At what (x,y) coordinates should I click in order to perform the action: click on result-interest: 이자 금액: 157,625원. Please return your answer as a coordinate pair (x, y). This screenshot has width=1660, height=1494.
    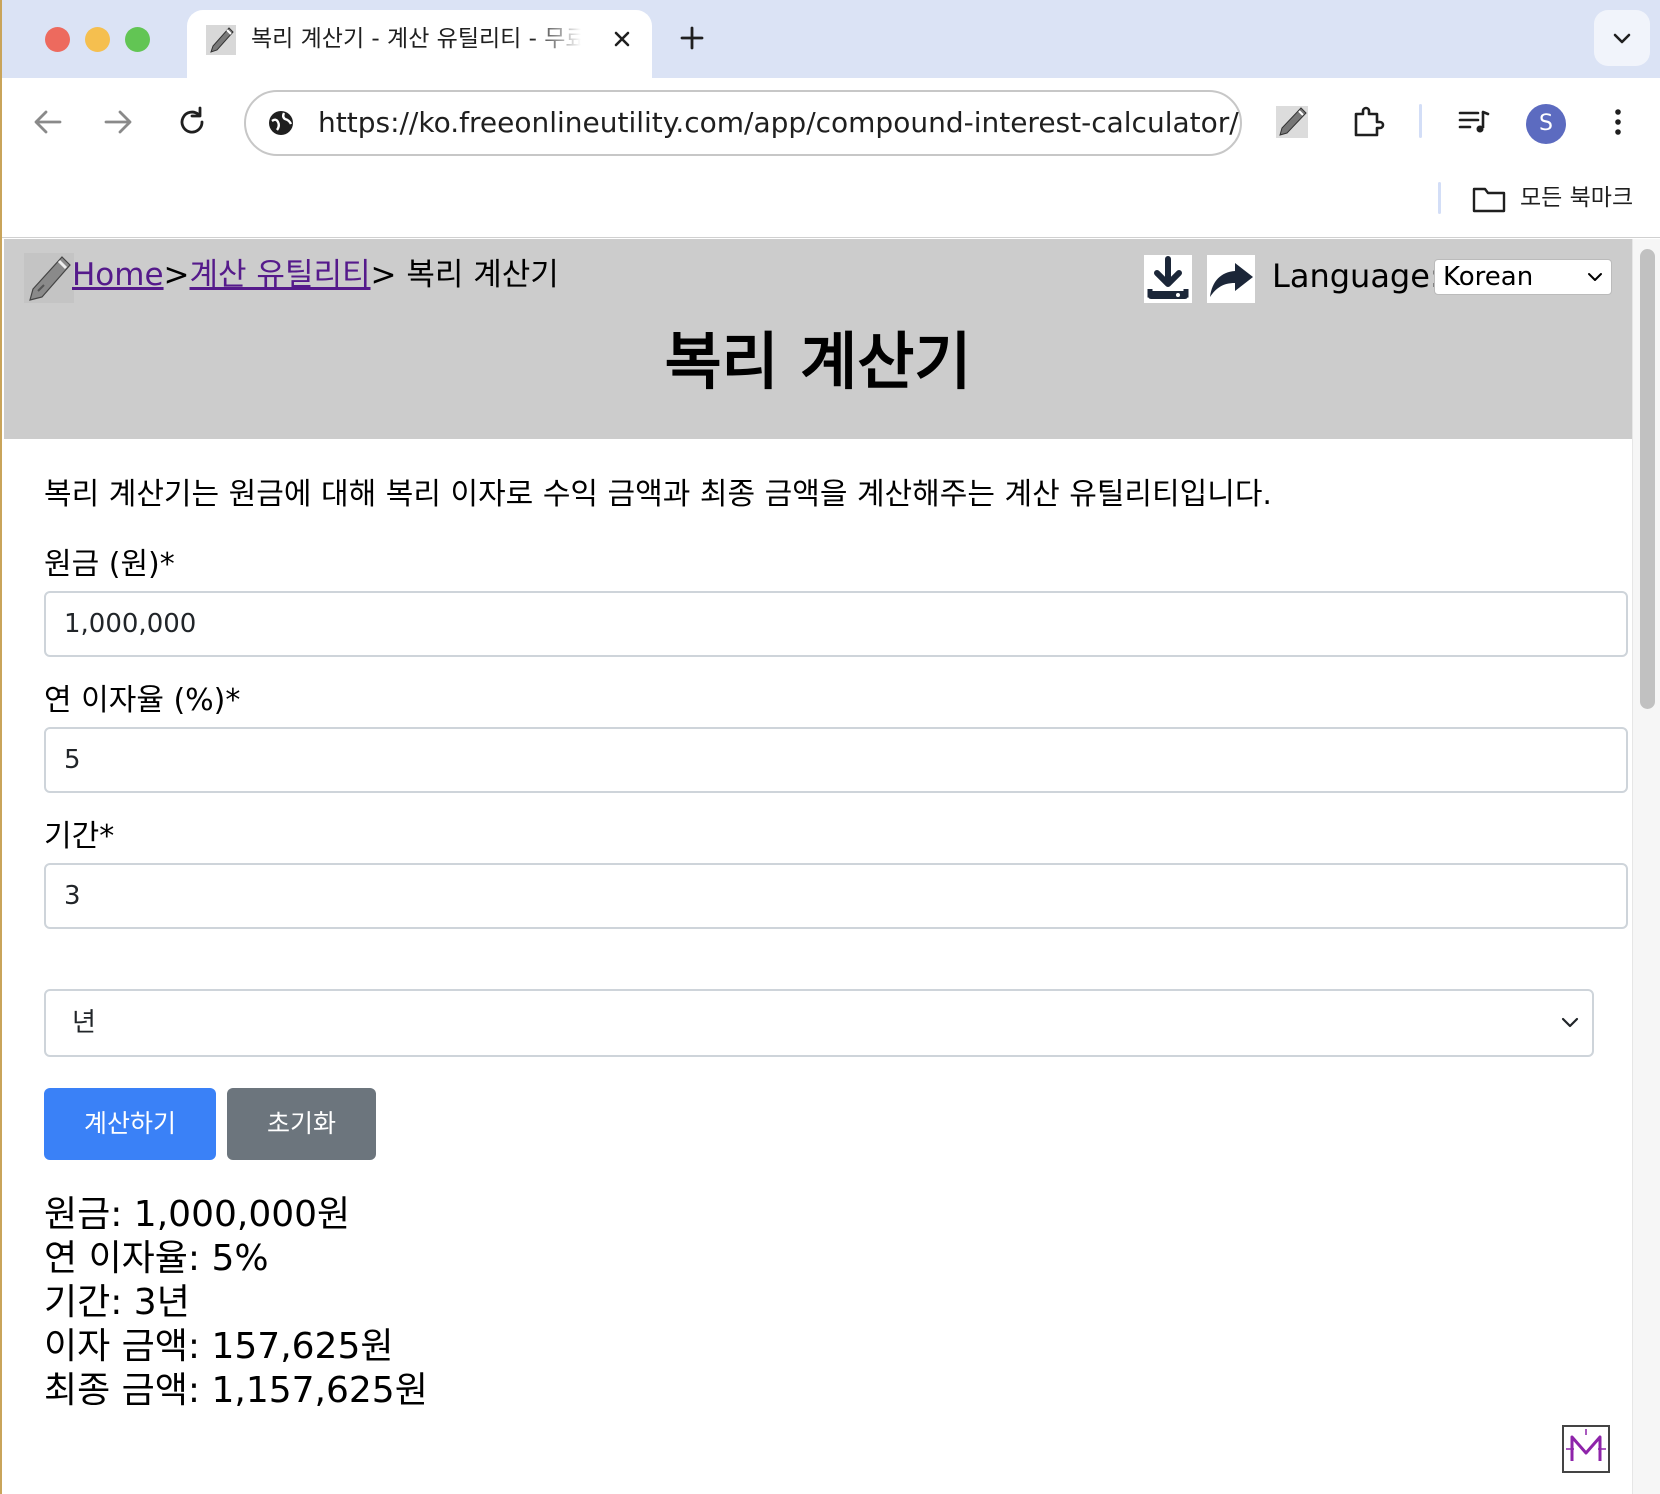
    Looking at the image, I should click on (219, 1346).